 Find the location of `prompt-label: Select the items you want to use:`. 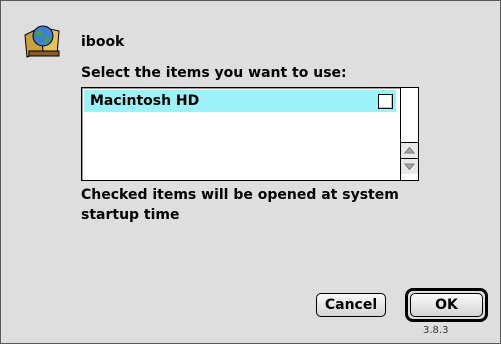

prompt-label: Select the items you want to use: is located at coordinates (214, 73).